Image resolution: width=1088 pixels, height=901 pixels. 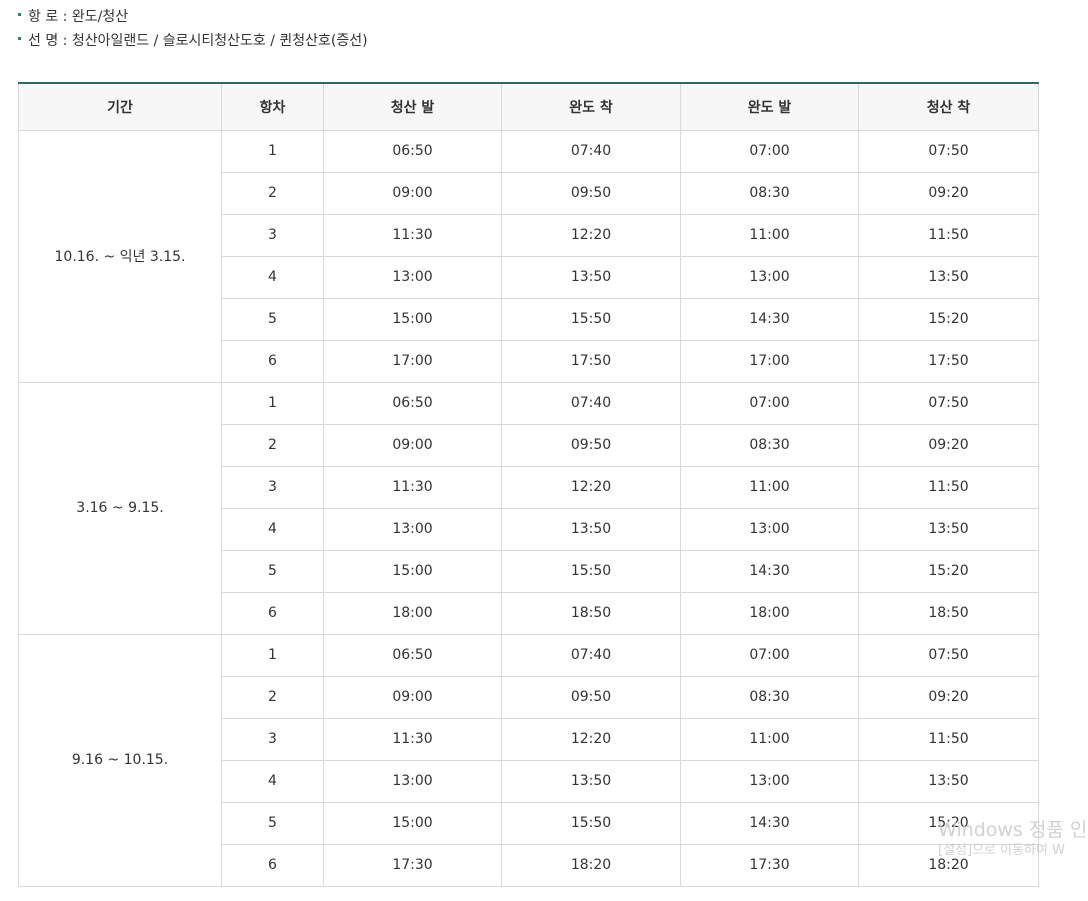 What do you see at coordinates (412, 613) in the screenshot?
I see `cheongsan-depart-cell: 18:00` at bounding box center [412, 613].